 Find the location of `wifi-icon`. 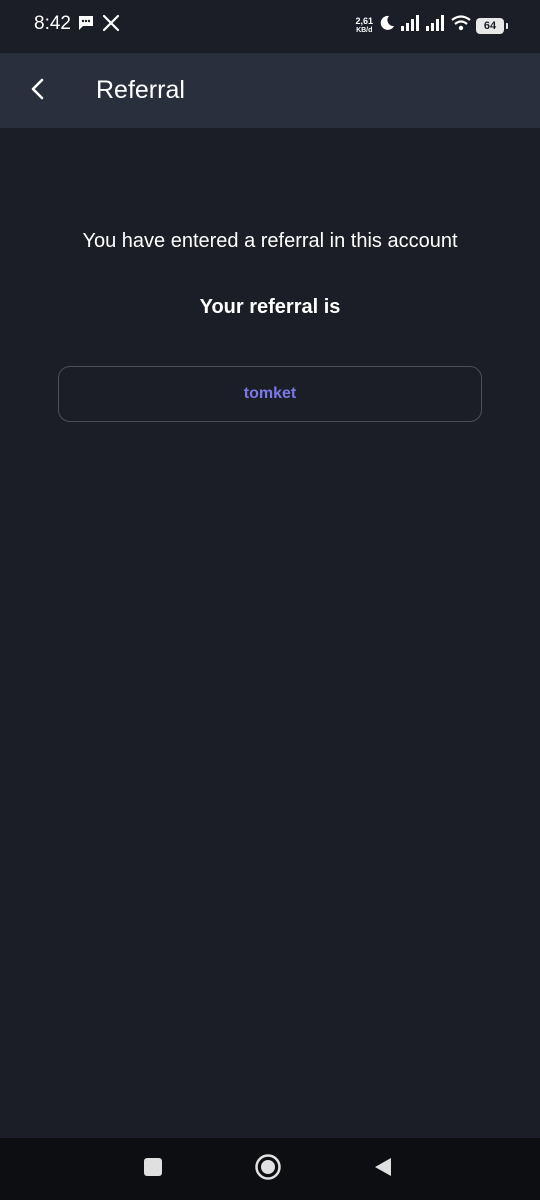

wifi-icon is located at coordinates (461, 25).